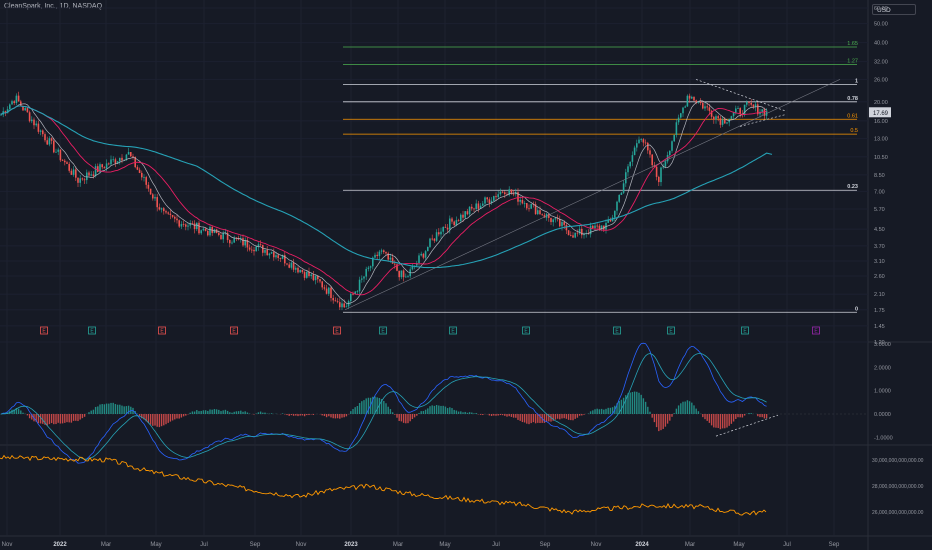 The width and height of the screenshot is (932, 550). What do you see at coordinates (852, 44) in the screenshot?
I see `fib-level-label: 1.65` at bounding box center [852, 44].